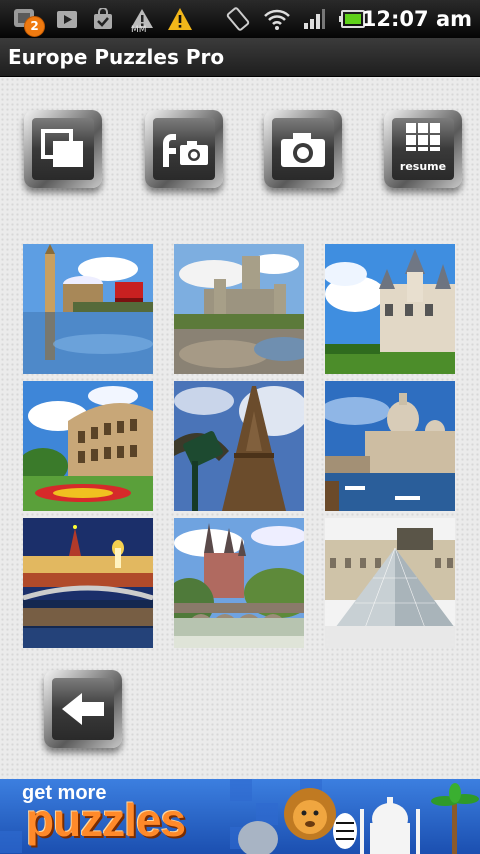  I want to click on taj-mahal-icon, so click(390, 825).